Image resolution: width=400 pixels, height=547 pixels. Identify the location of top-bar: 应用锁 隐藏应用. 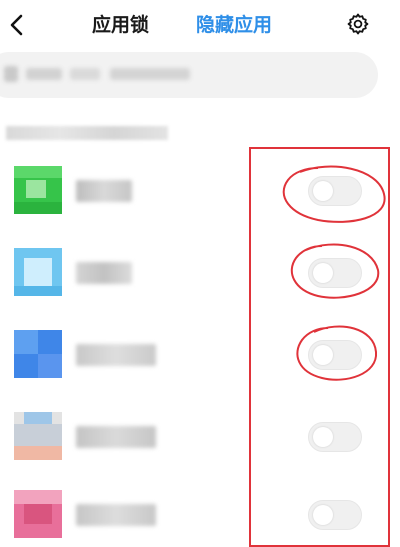
(200, 25).